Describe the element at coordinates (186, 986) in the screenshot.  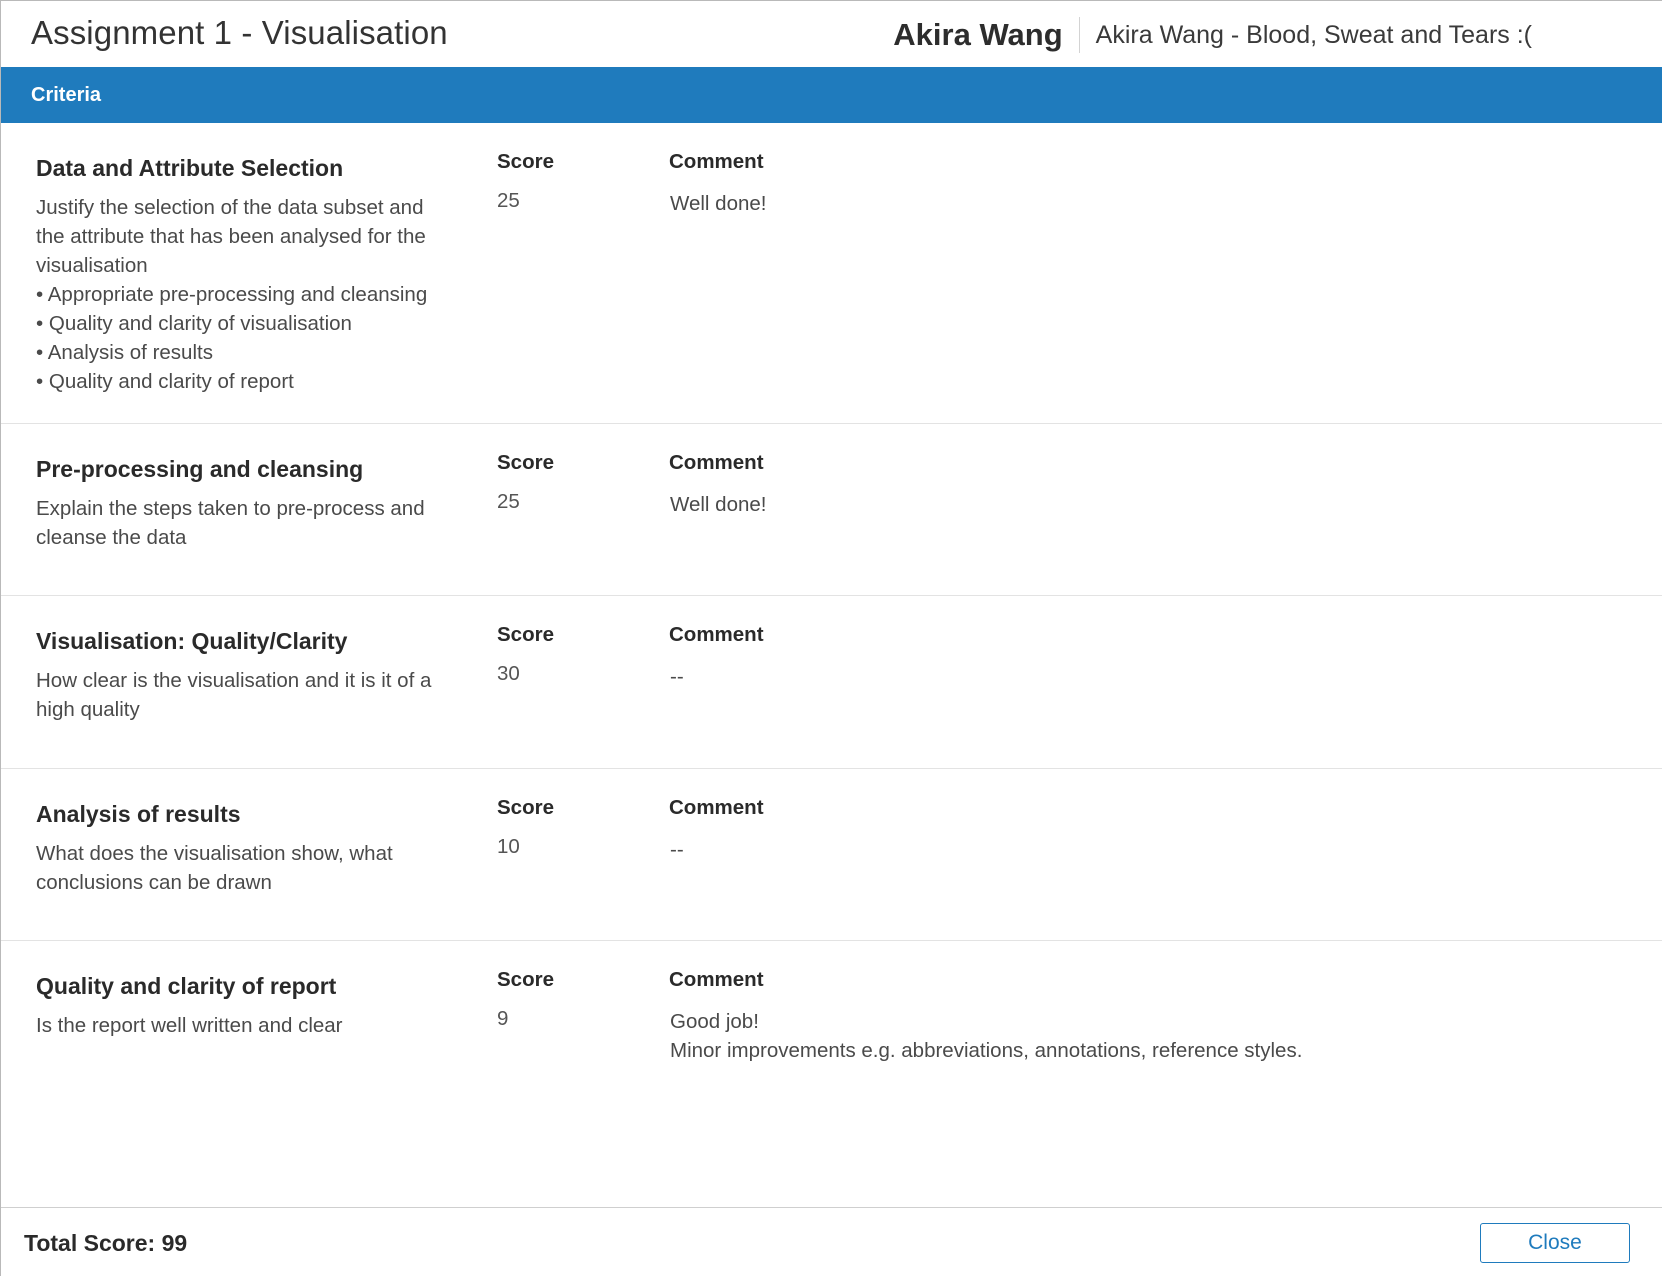
I see `criterion-title: Quality and clarity of report` at that location.